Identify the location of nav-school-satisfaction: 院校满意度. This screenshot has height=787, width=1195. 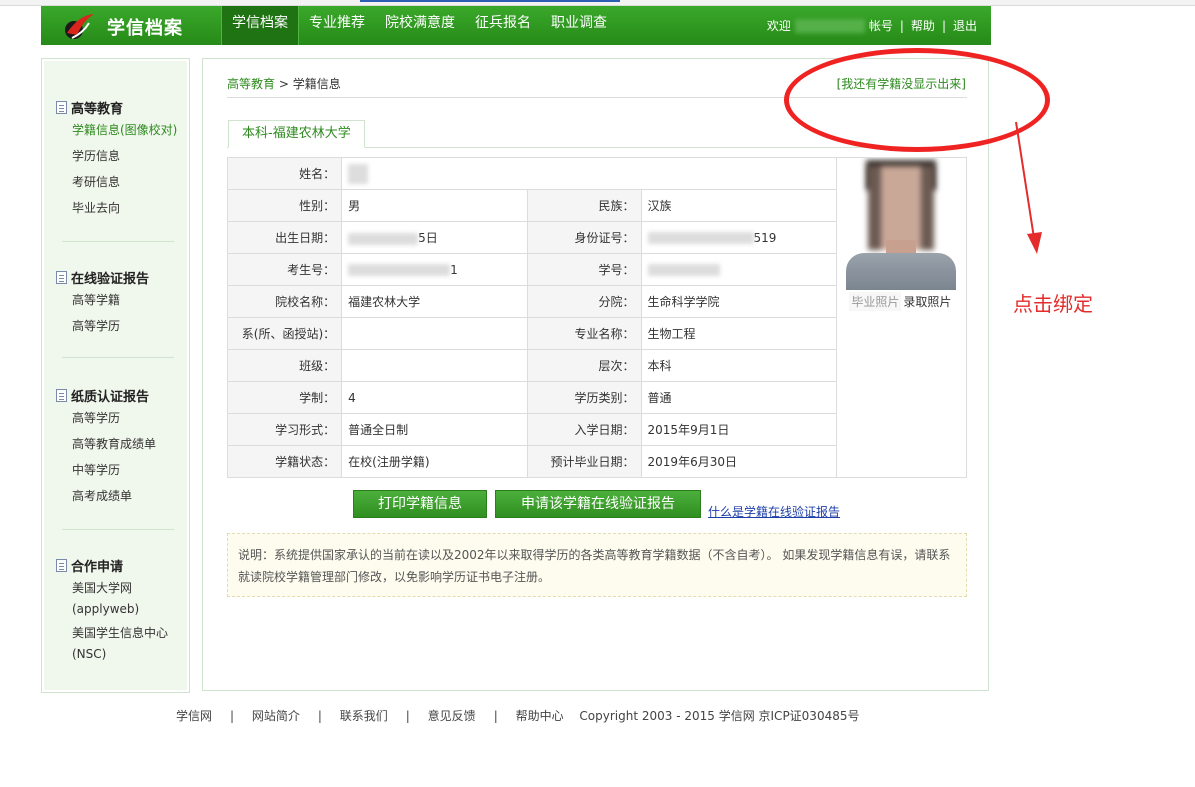
(420, 25).